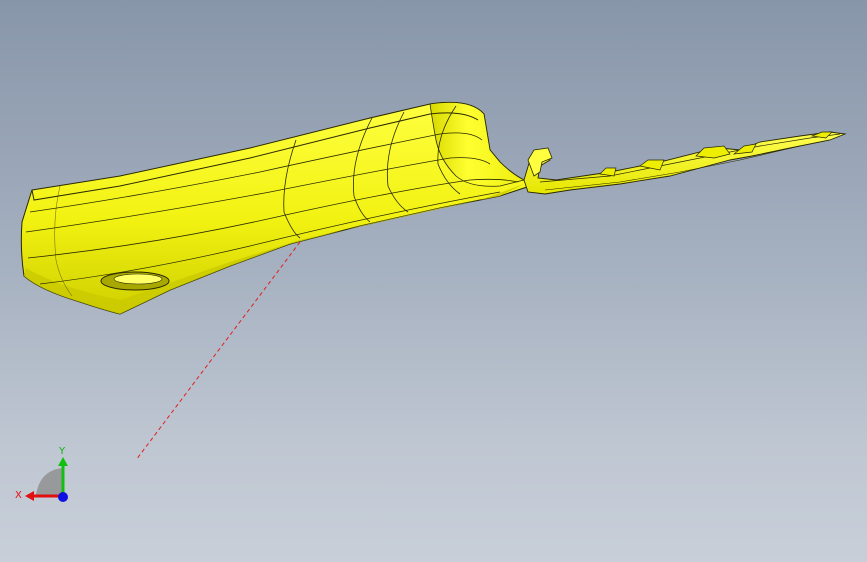 This screenshot has width=867, height=562. I want to click on coordinate-triad: Y X, so click(45, 475).